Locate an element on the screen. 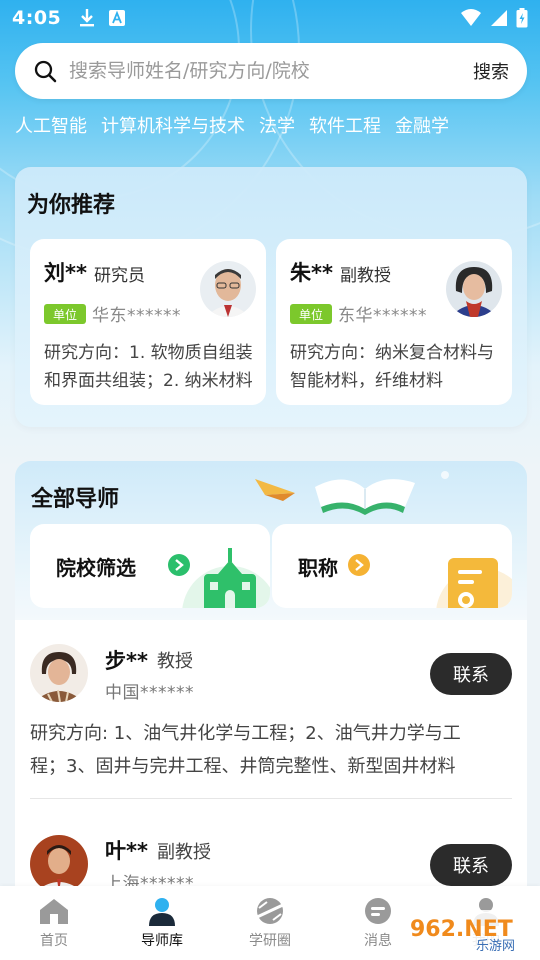 The height and width of the screenshot is (960, 540). app-notification-icon is located at coordinates (117, 18).